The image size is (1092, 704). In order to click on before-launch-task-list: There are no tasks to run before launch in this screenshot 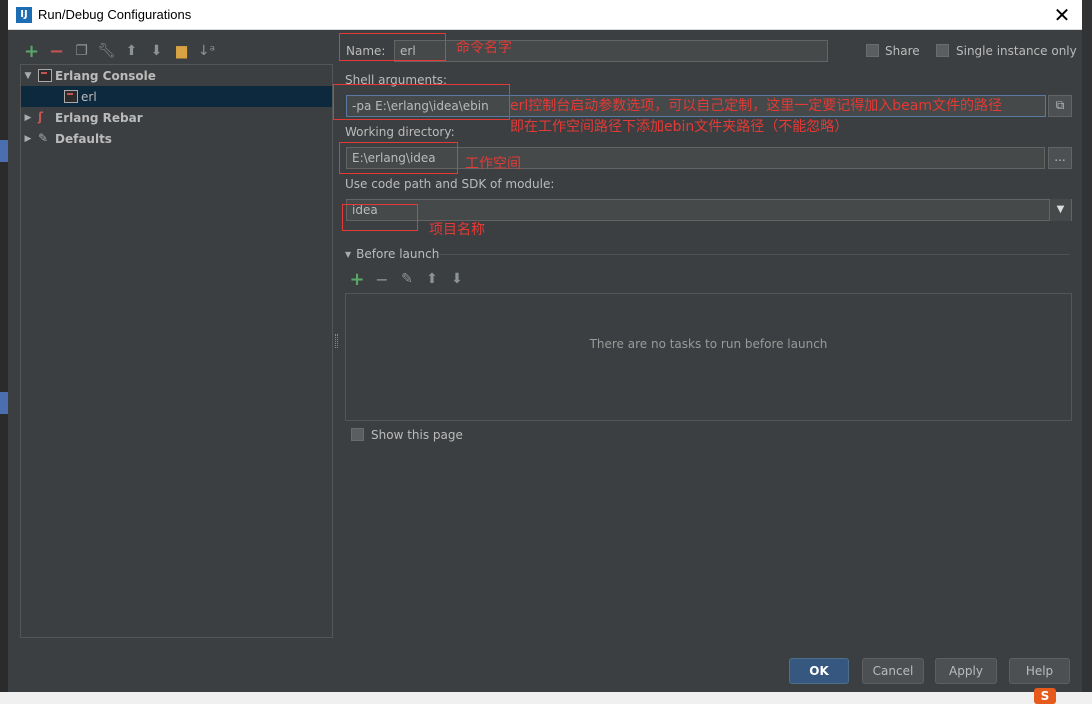, I will do `click(708, 357)`.